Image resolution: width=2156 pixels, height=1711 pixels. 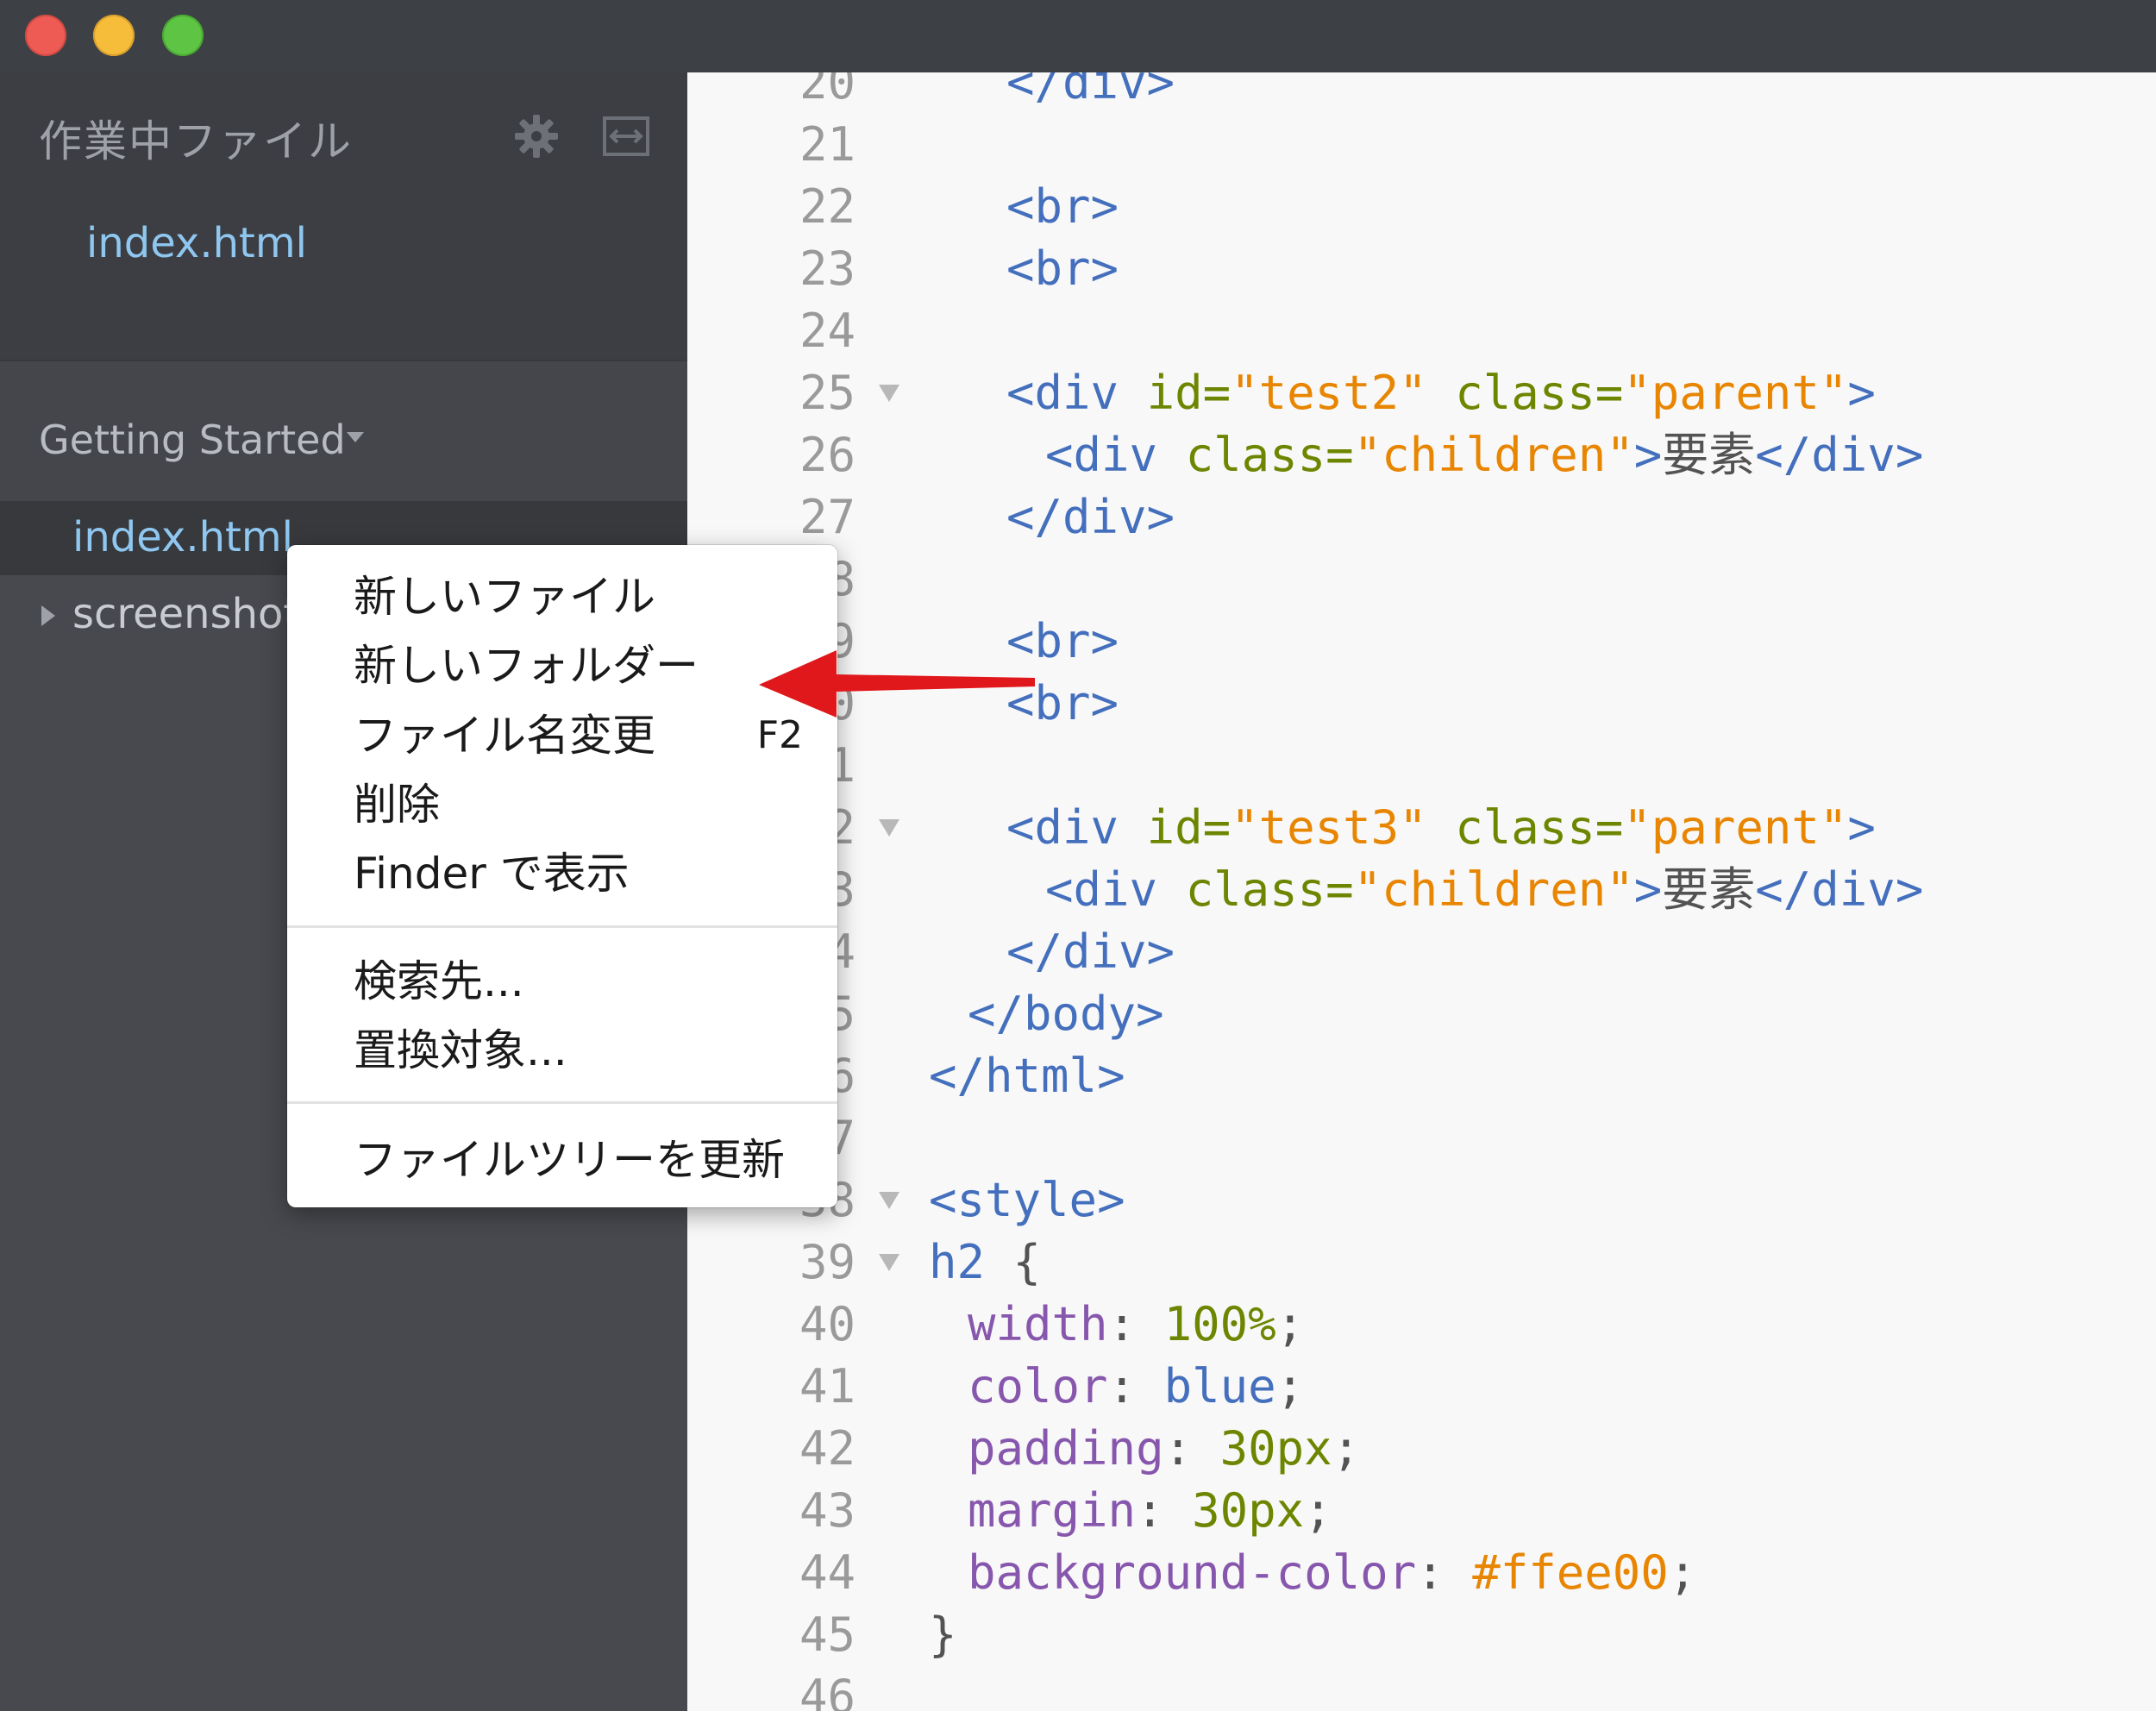 I want to click on minimize-window-button, so click(x=114, y=35).